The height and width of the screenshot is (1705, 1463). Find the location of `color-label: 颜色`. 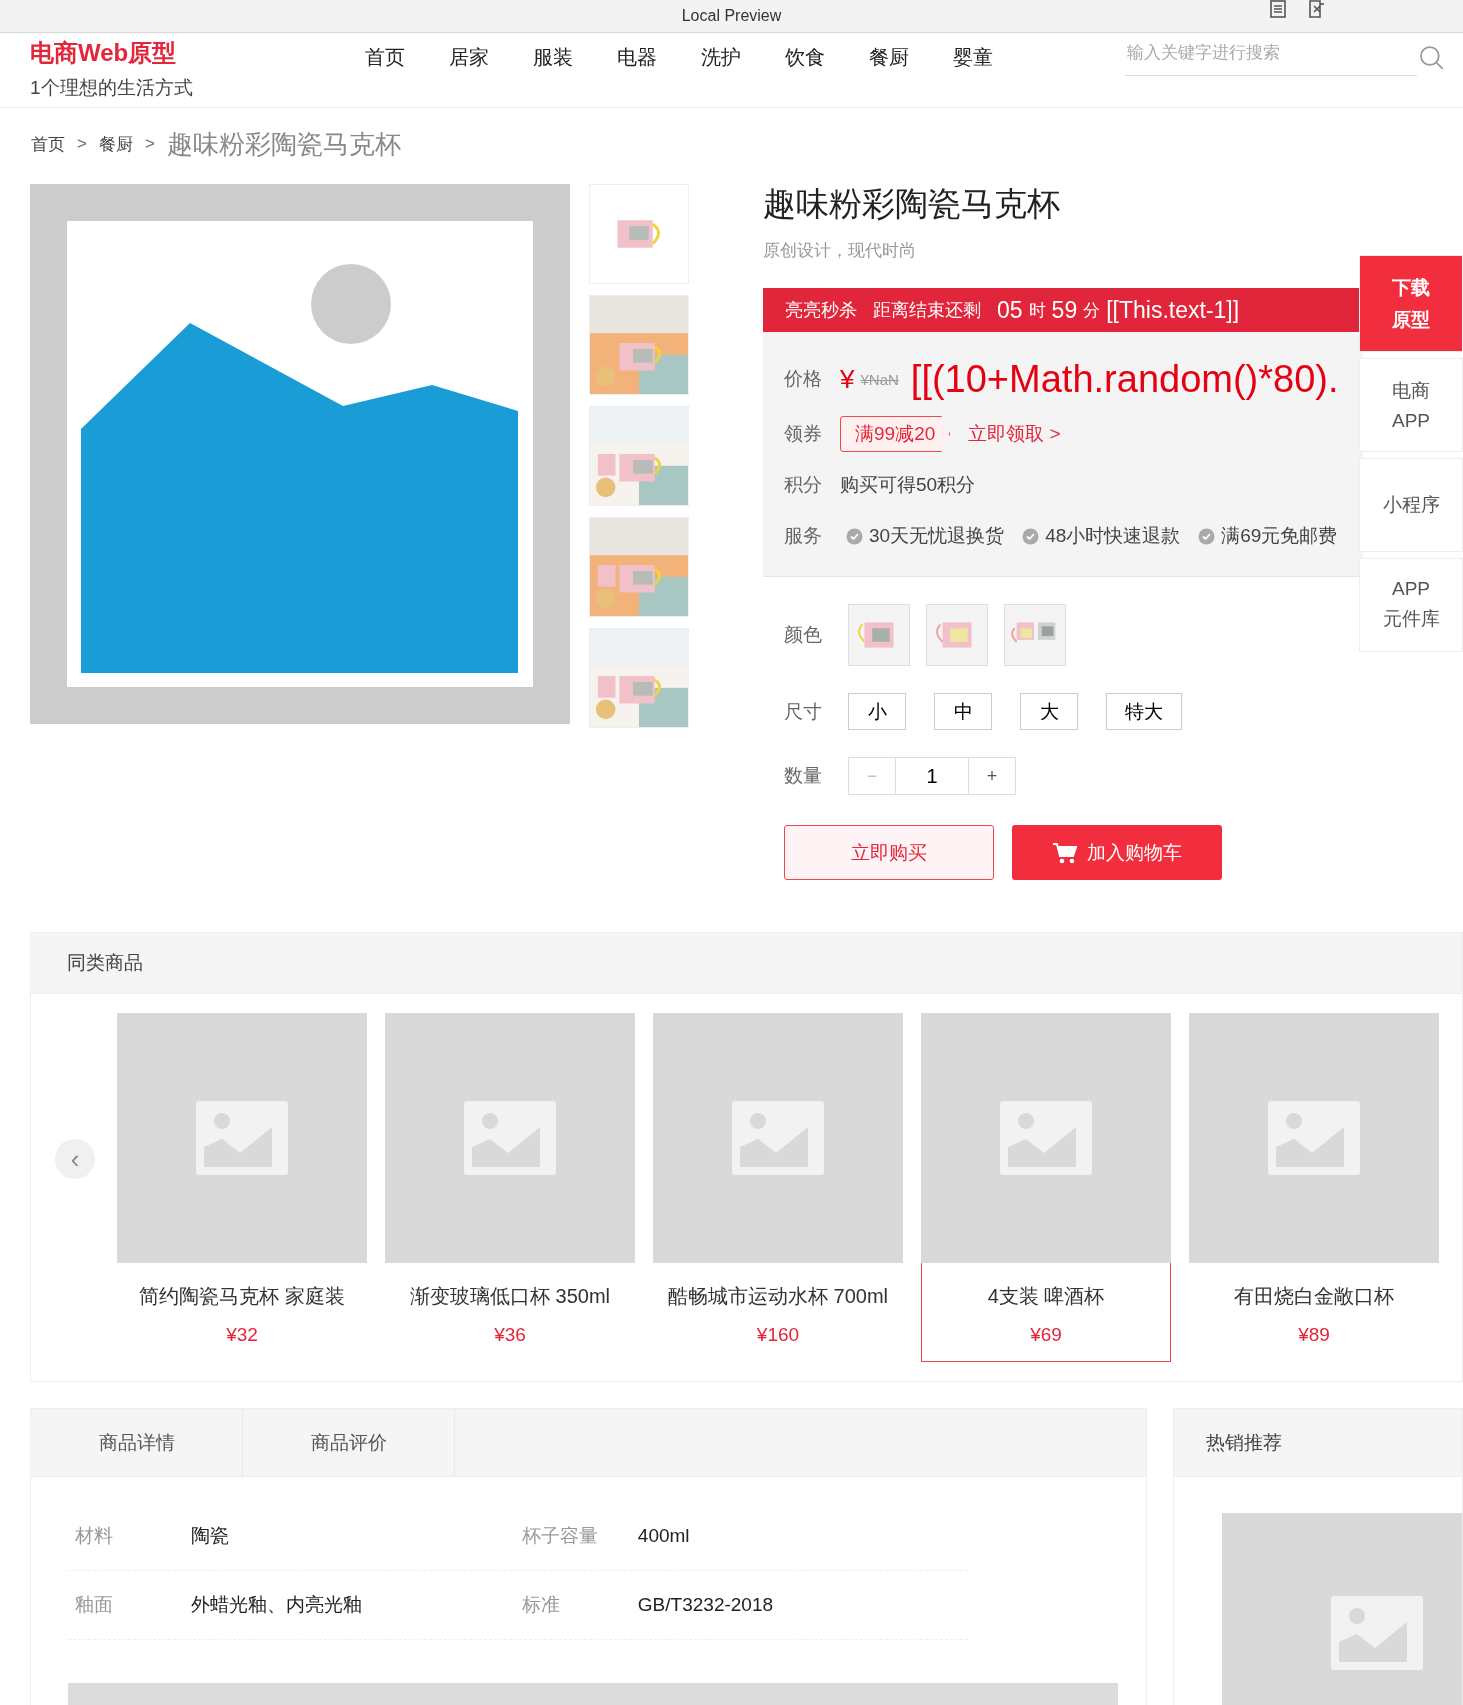

color-label: 颜色 is located at coordinates (803, 635).